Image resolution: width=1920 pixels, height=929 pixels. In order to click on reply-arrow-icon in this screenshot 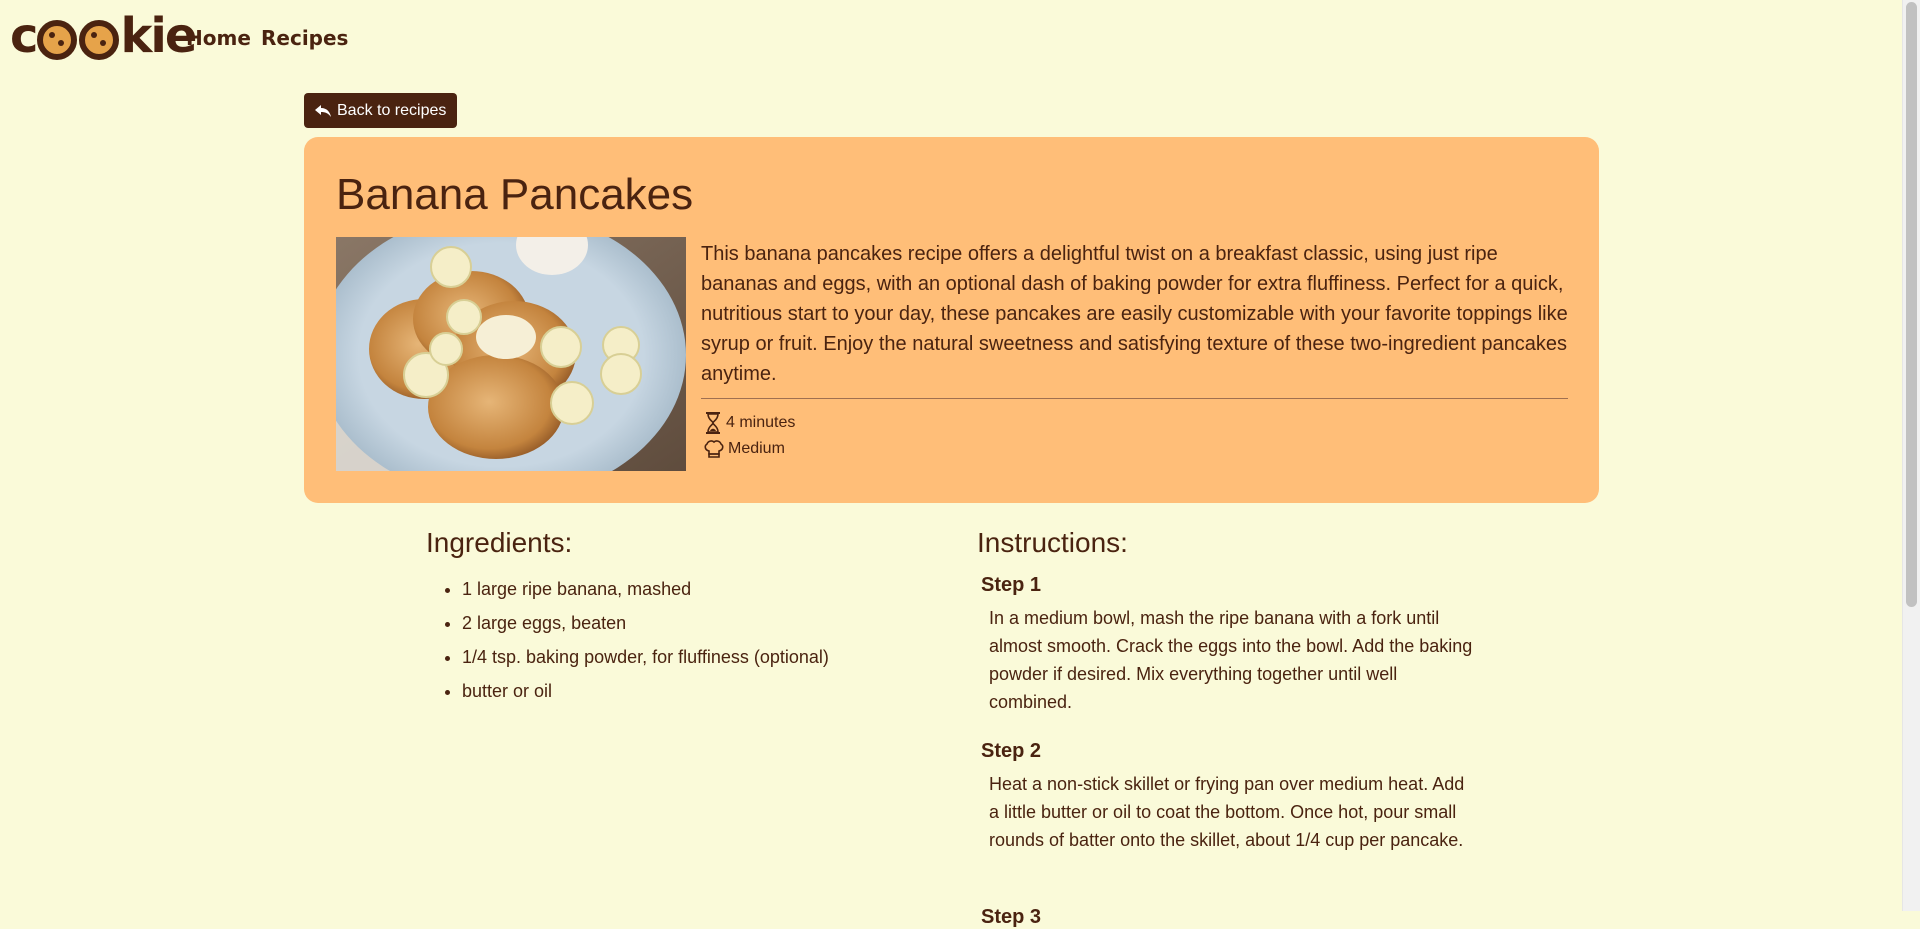, I will do `click(323, 110)`.